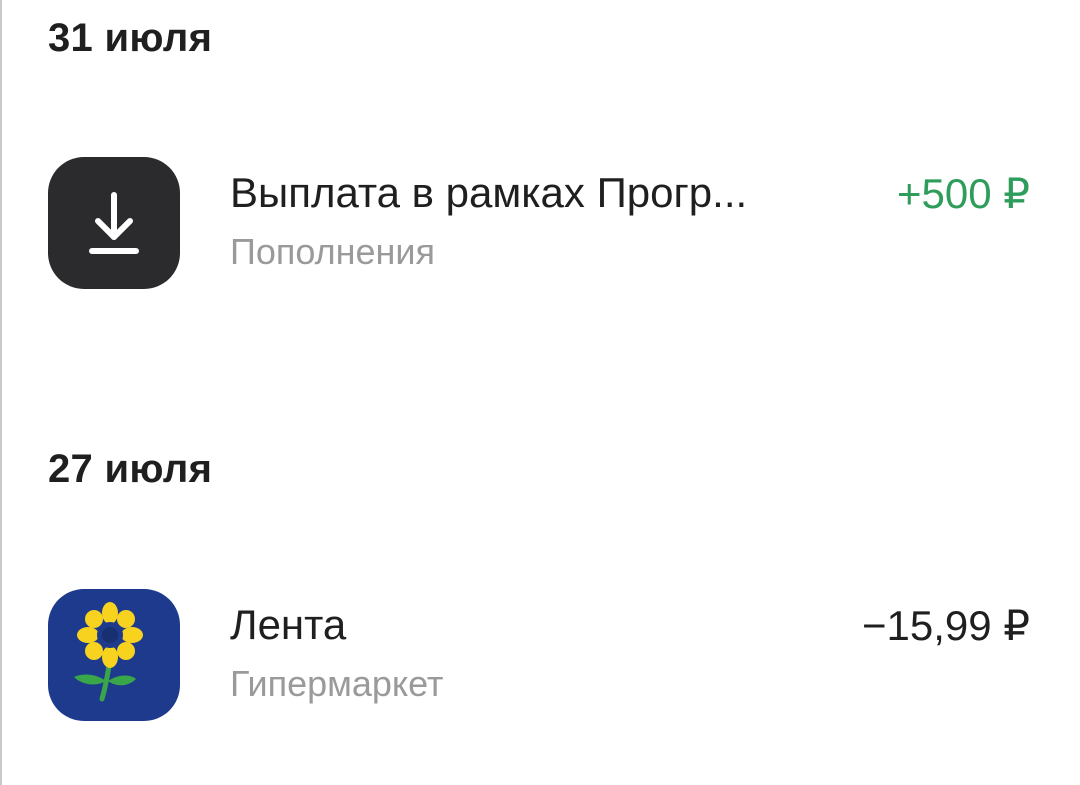 The height and width of the screenshot is (785, 1080). What do you see at coordinates (114, 655) in the screenshot?
I see `sunflower-logo-icon` at bounding box center [114, 655].